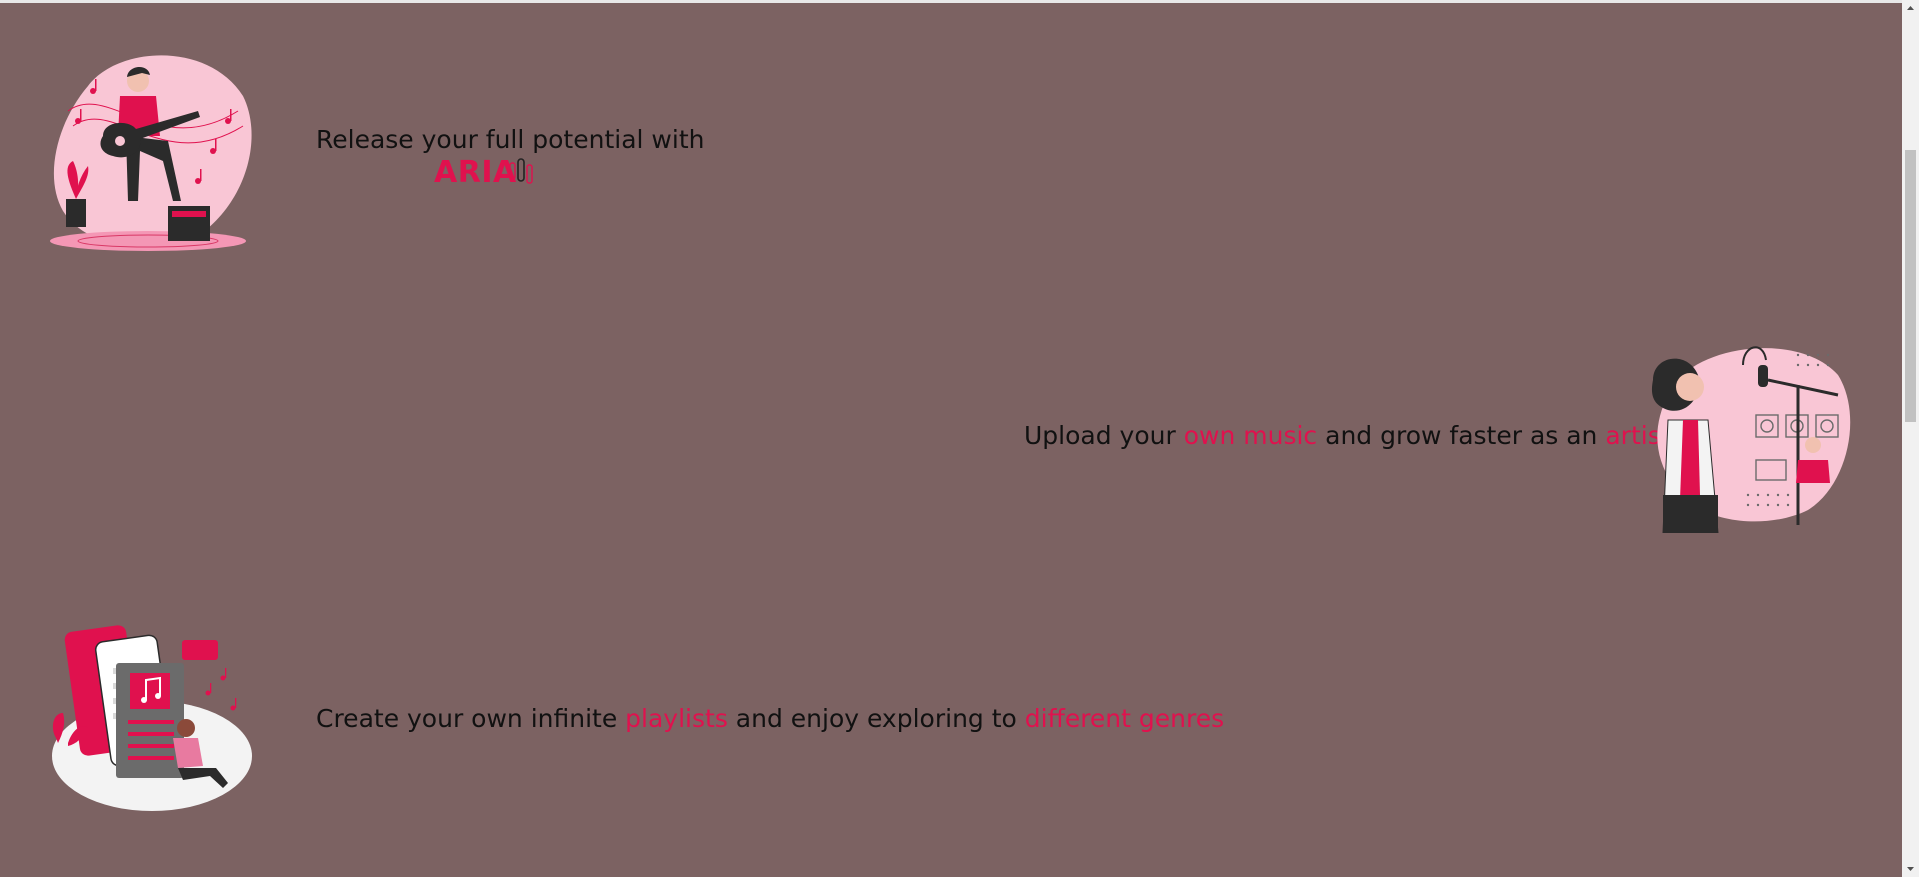  What do you see at coordinates (1751, 439) in the screenshot?
I see `singer-microphone-illustration` at bounding box center [1751, 439].